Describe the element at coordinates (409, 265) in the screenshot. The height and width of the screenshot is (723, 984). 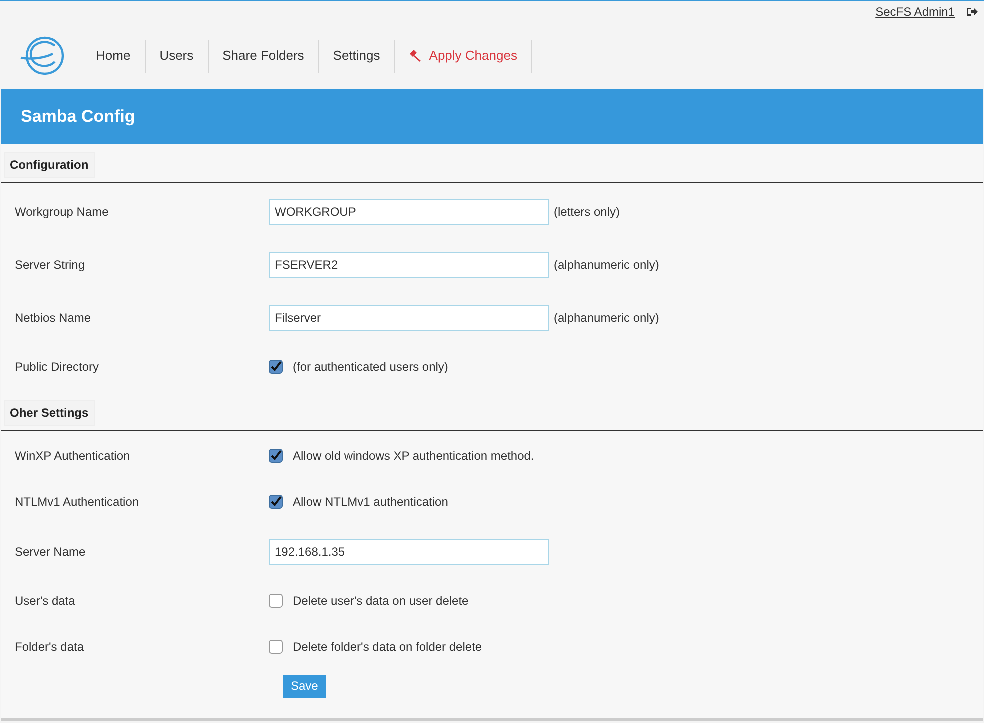
I see `text-field: FSERVER2` at that location.